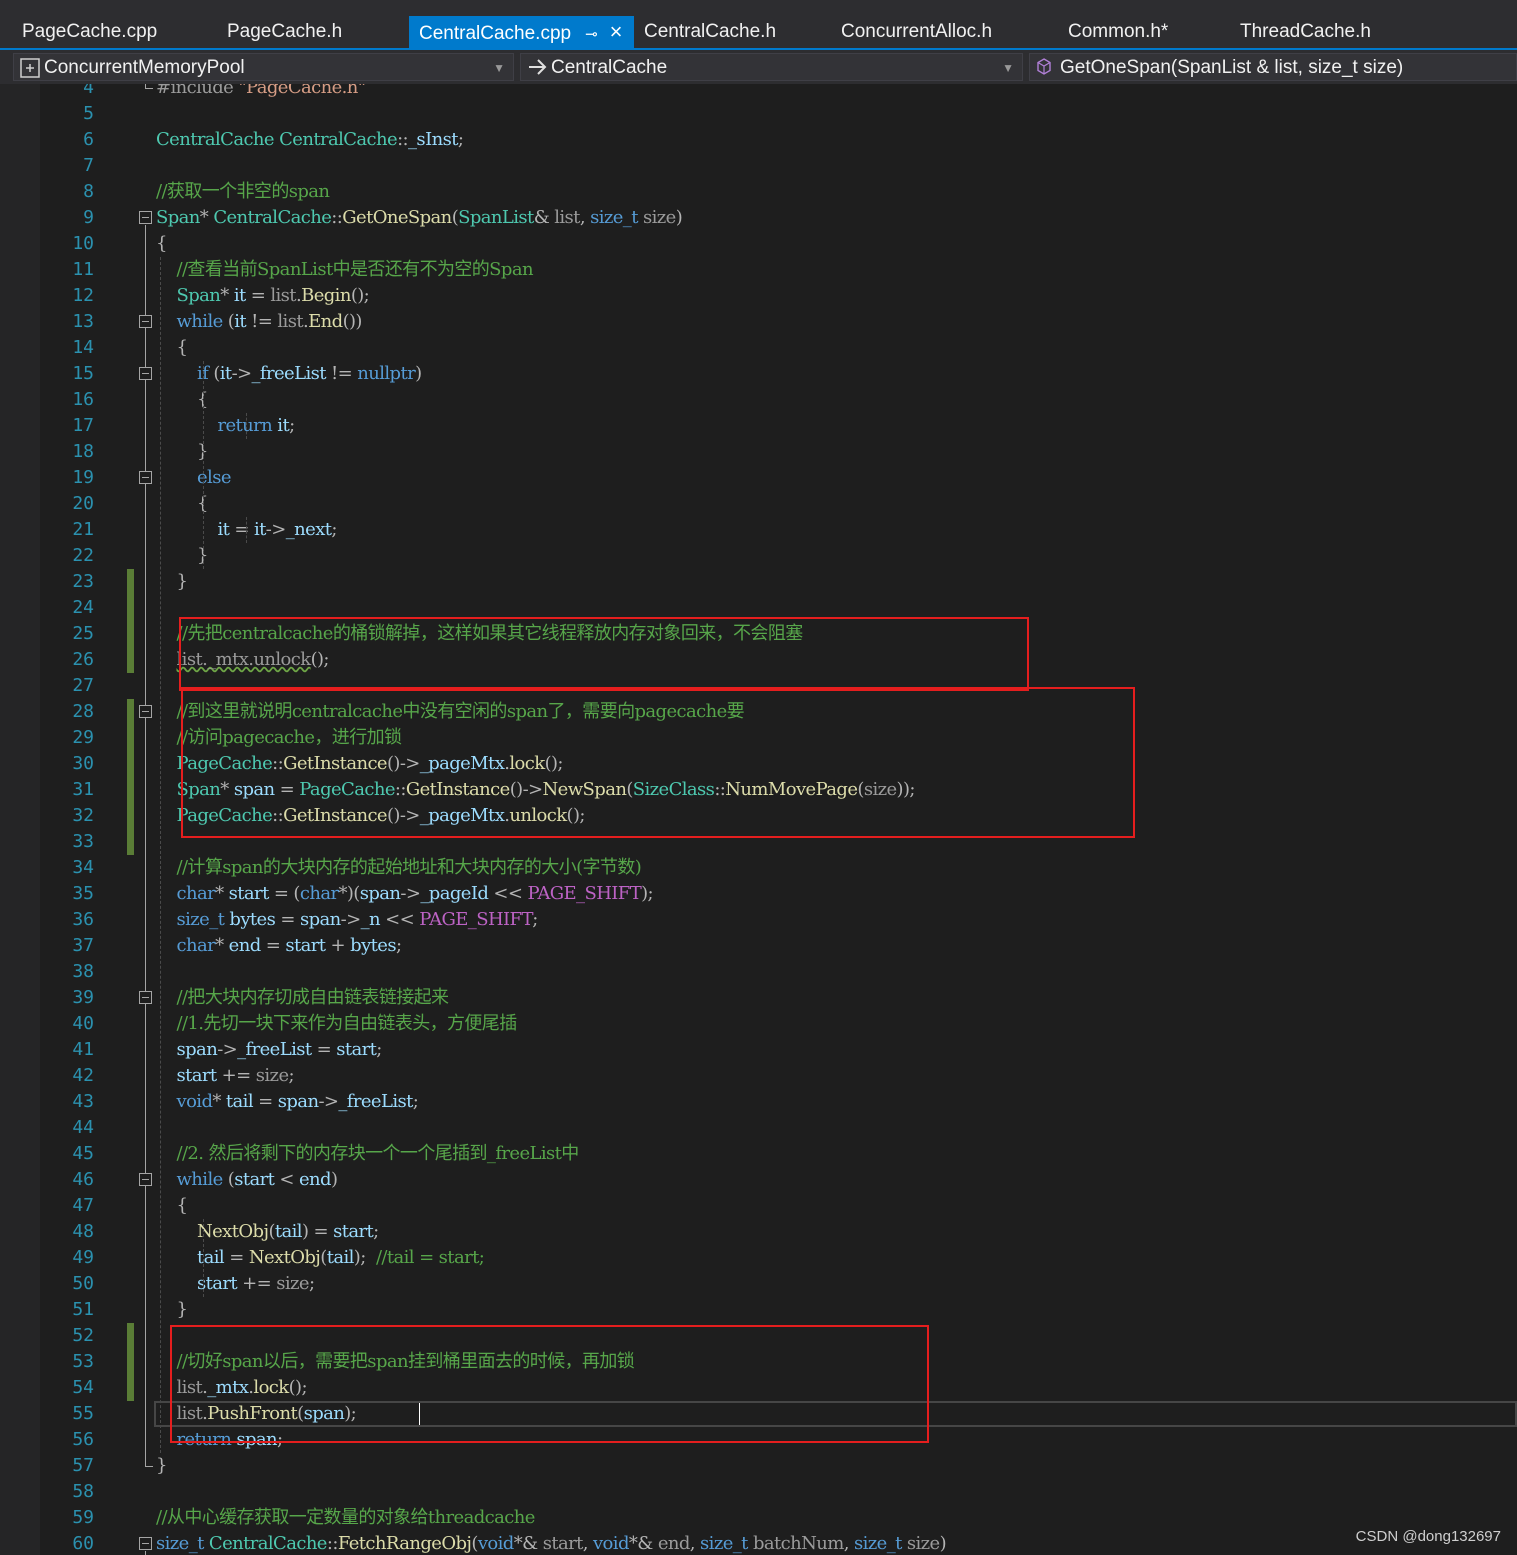 The image size is (1517, 1555). I want to click on code-text: if (it->_freeList != nullptr), so click(289, 374).